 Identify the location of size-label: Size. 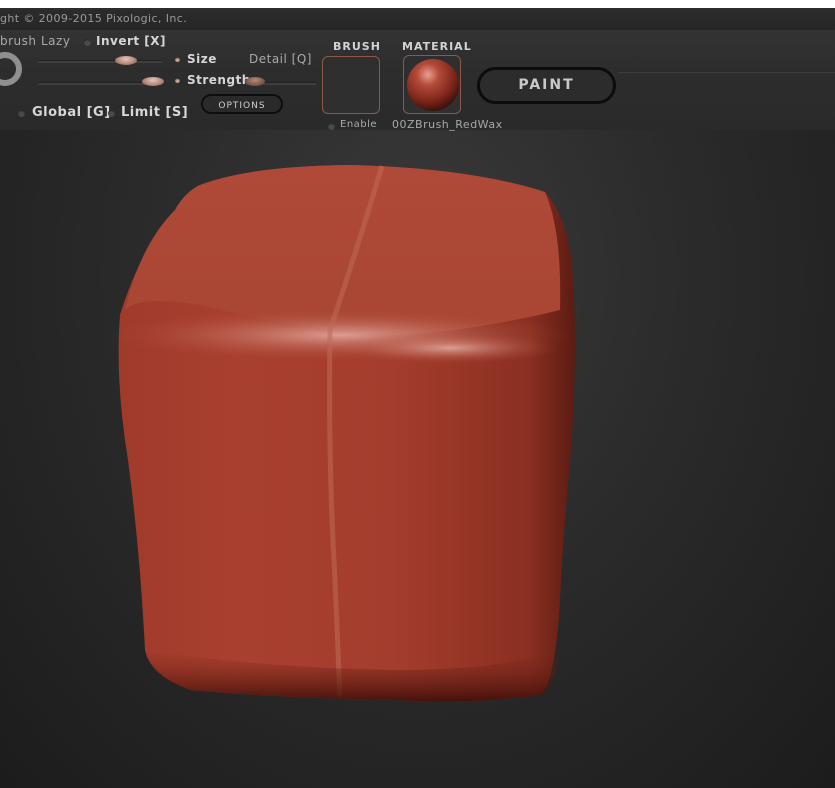
(202, 59).